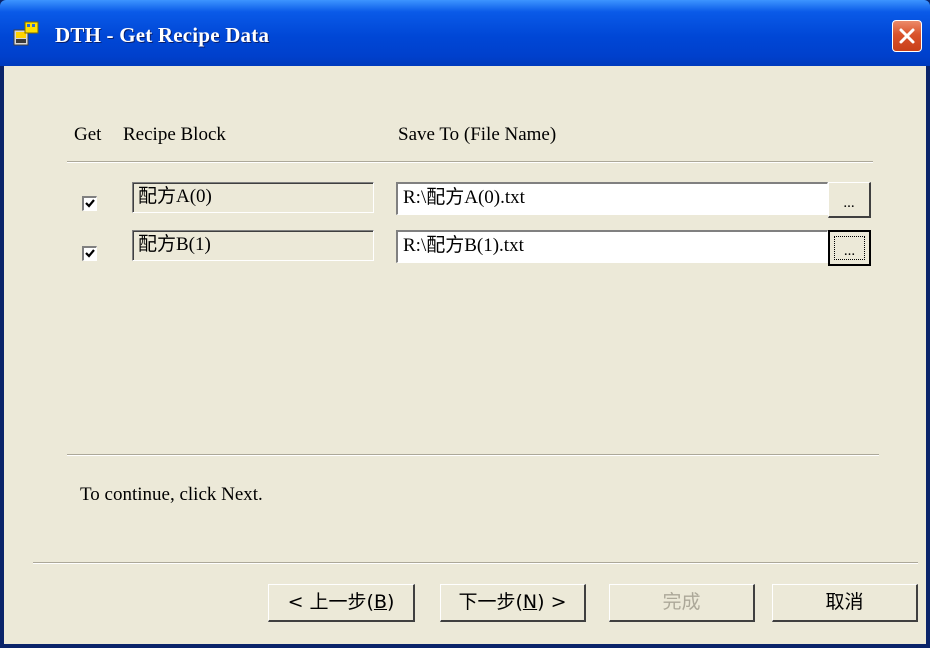 The width and height of the screenshot is (930, 648). What do you see at coordinates (26, 34) in the screenshot?
I see `app-icon` at bounding box center [26, 34].